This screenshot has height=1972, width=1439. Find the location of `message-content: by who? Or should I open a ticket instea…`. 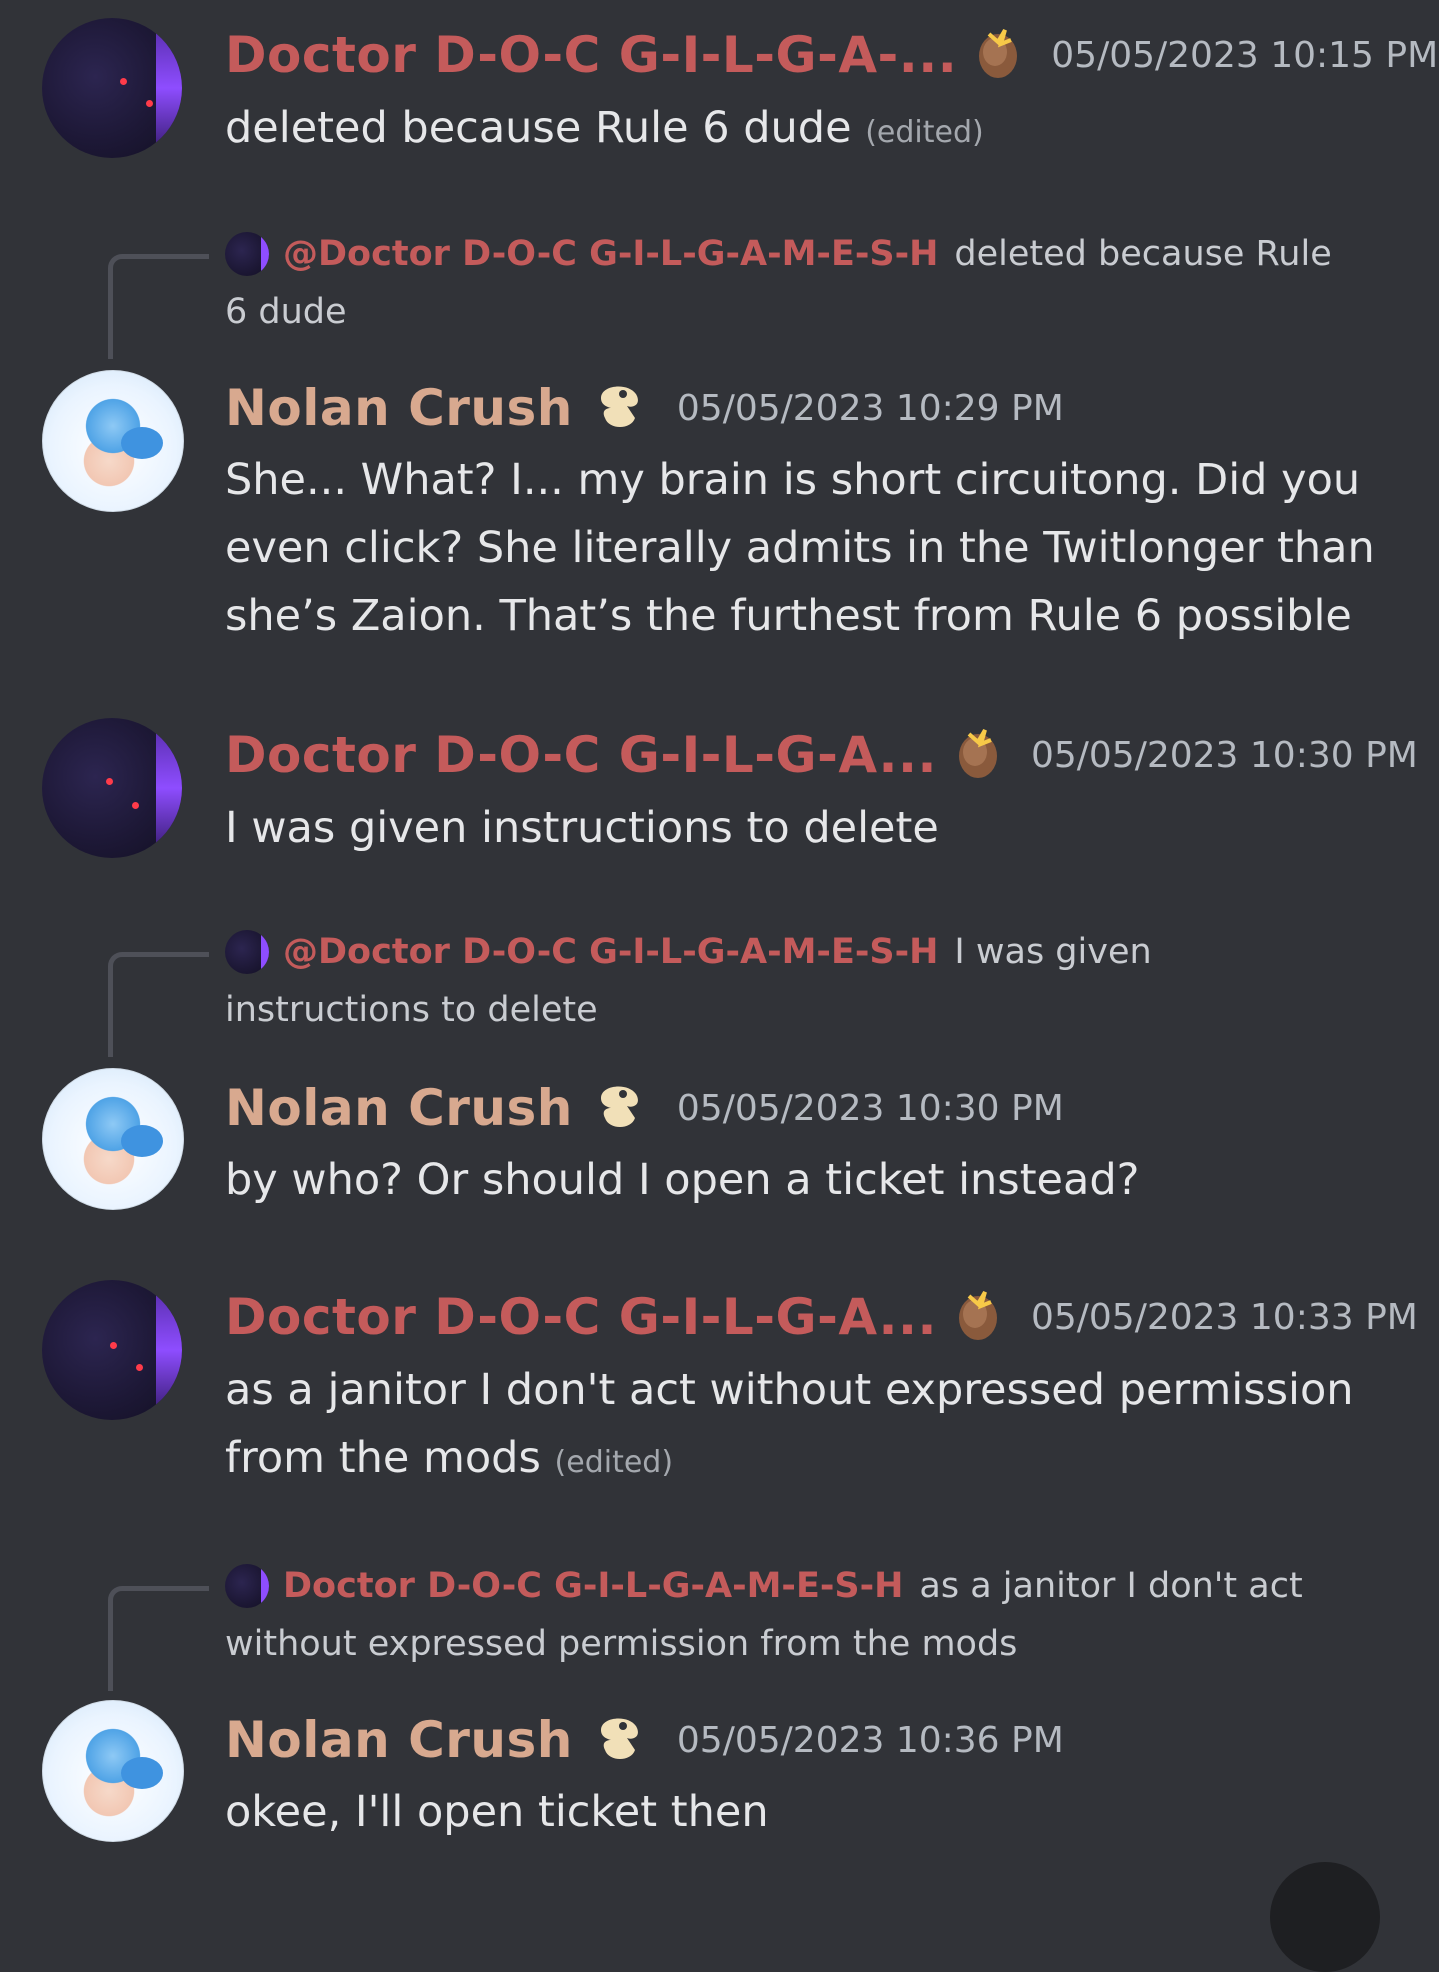

message-content: by who? Or should I open a ticket instea… is located at coordinates (682, 1180).